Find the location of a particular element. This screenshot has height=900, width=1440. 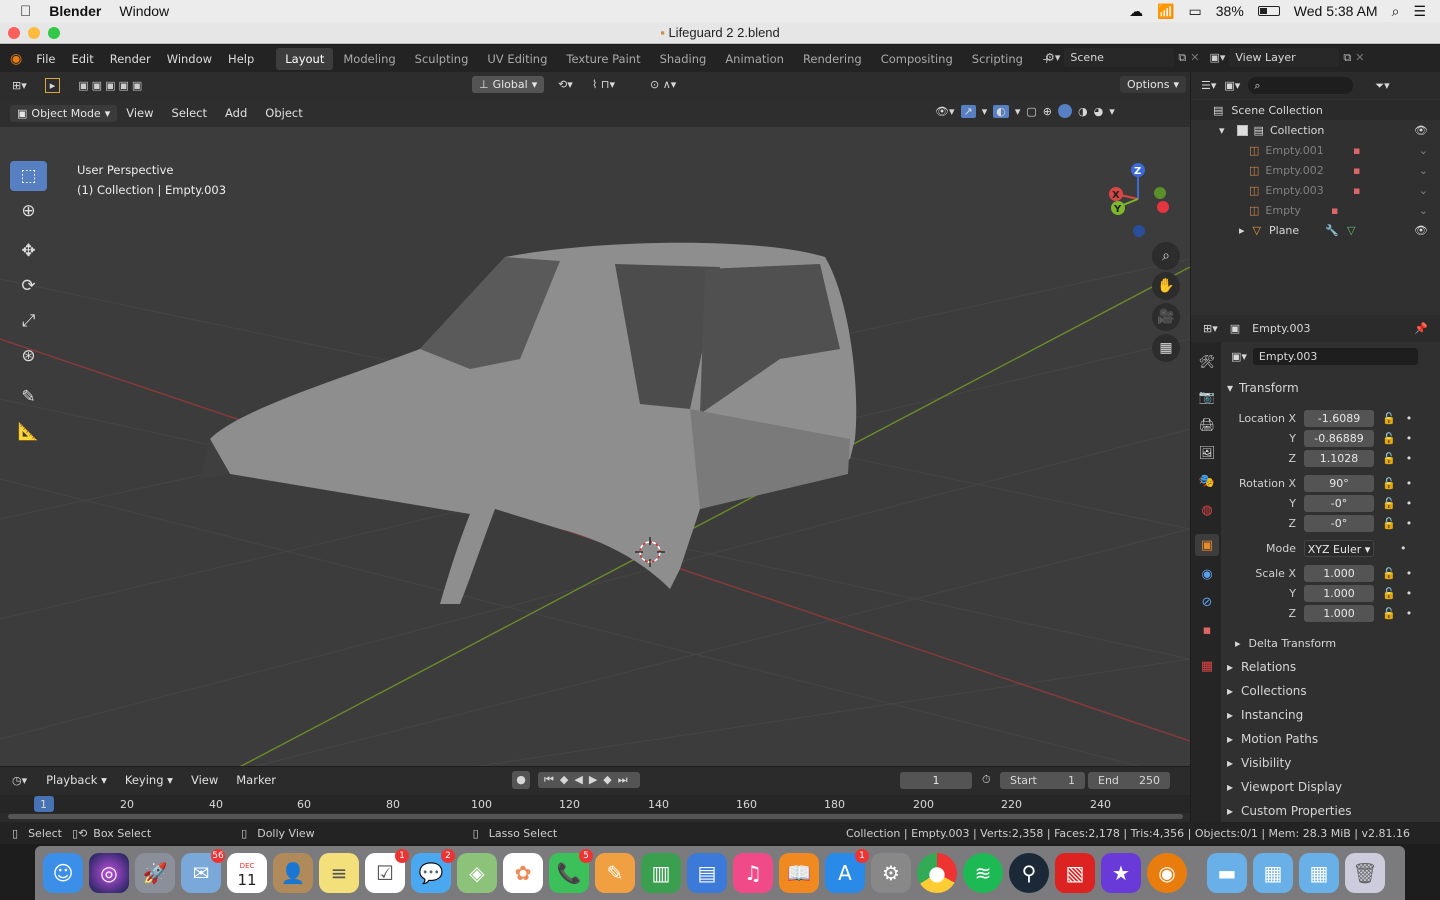

rotate-tool: ⟳ is located at coordinates (28, 286).